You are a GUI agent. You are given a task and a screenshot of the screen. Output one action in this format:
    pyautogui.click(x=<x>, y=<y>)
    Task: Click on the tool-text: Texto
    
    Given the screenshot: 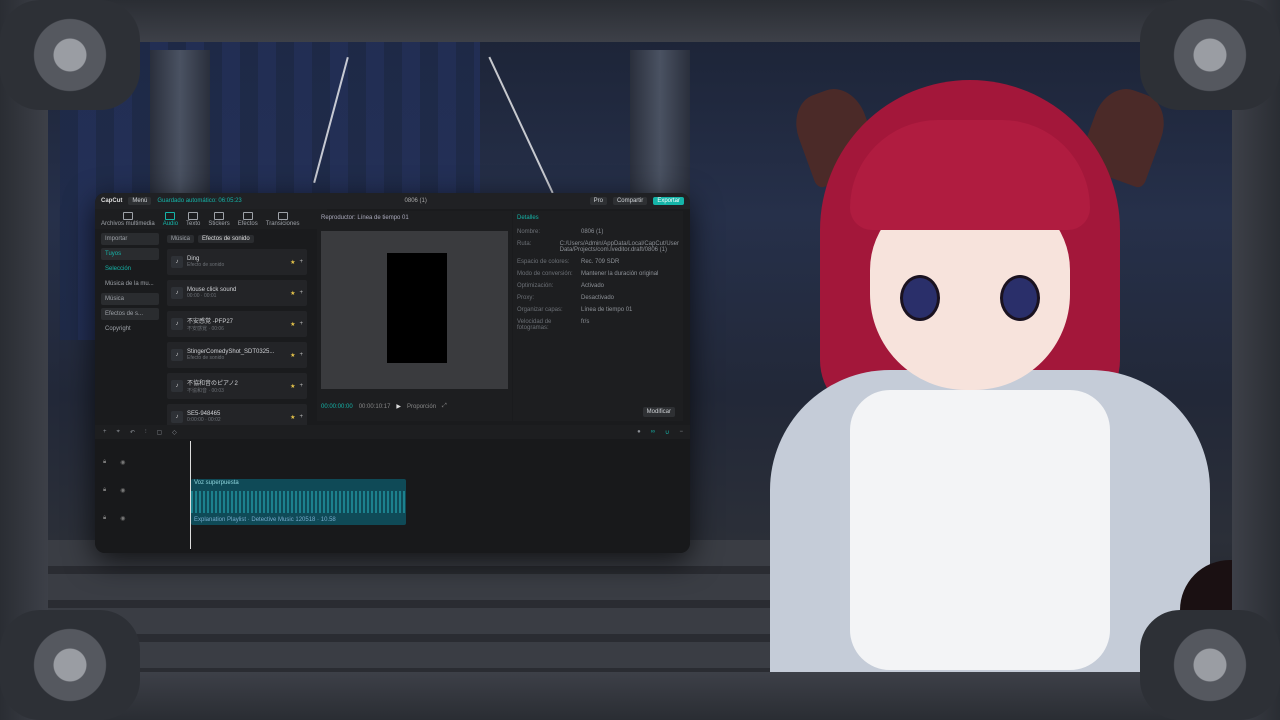 What is the action you would take?
    pyautogui.click(x=193, y=219)
    